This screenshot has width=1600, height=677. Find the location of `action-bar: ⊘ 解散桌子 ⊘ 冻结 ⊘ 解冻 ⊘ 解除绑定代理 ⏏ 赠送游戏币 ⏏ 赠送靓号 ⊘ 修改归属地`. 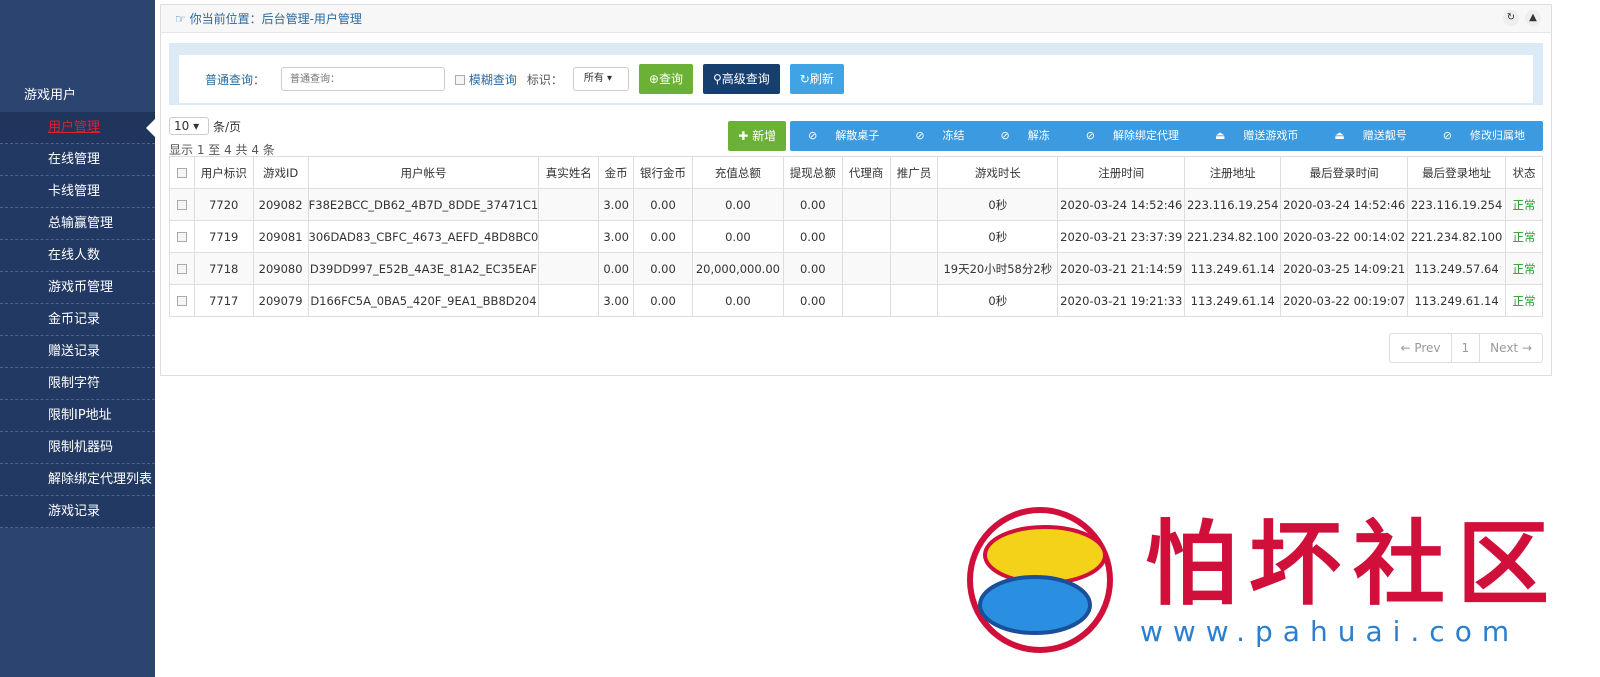

action-bar: ⊘ 解散桌子 ⊘ 冻结 ⊘ 解冻 ⊘ 解除绑定代理 ⏏ 赠送游戏币 ⏏ 赠送靓号 ⊘ 修改归属地 is located at coordinates (1166, 136).